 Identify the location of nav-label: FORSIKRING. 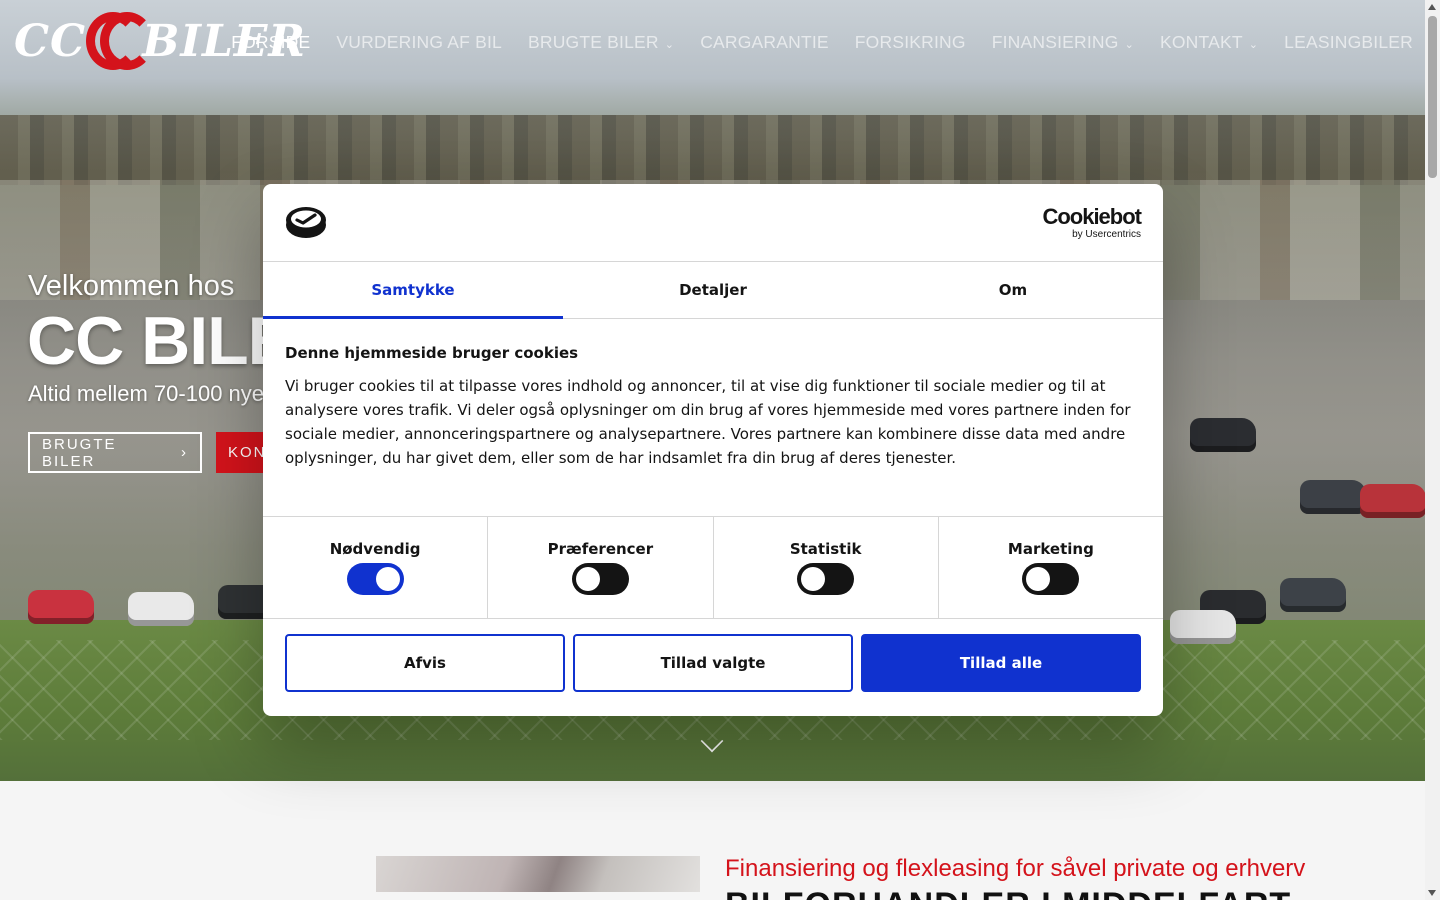
(910, 42).